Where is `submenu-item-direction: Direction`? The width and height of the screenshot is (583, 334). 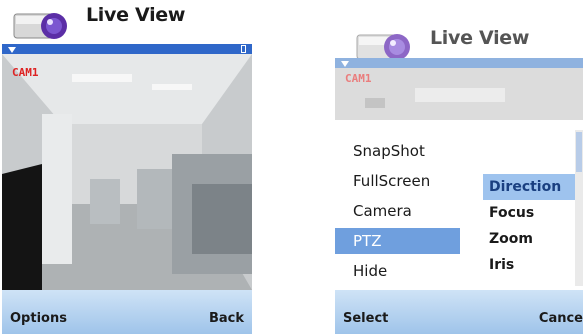
submenu-item-direction: Direction is located at coordinates (529, 187).